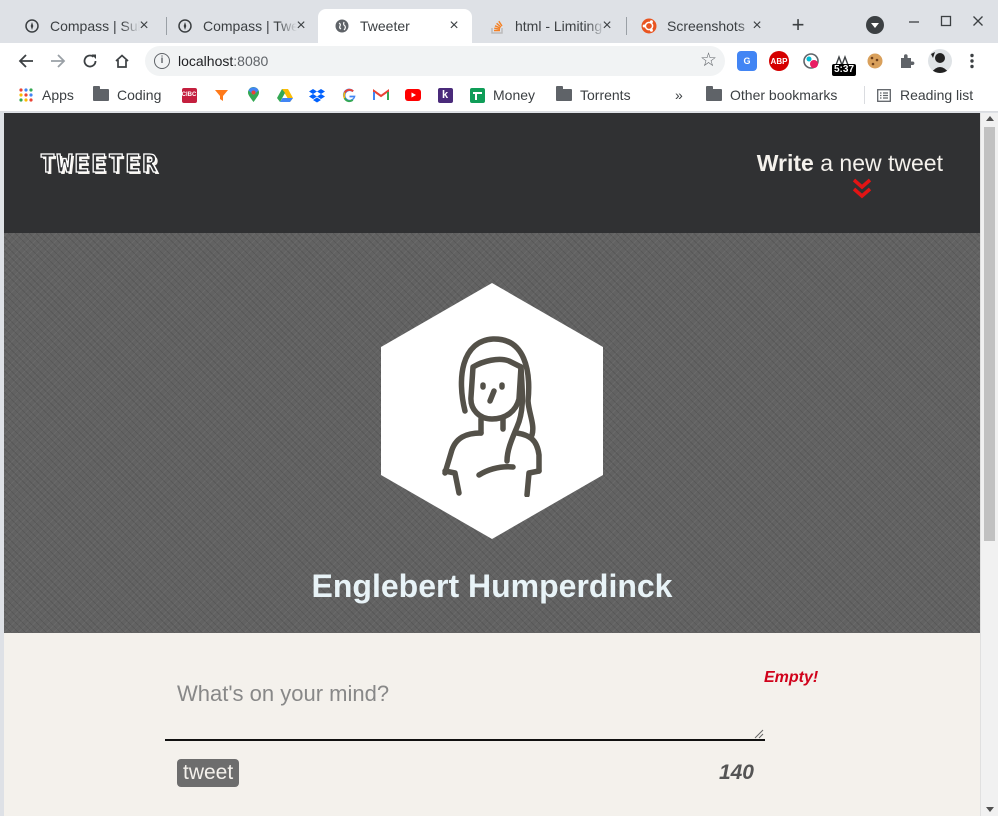 Image resolution: width=998 pixels, height=816 pixels. I want to click on compass-icon, so click(185, 26).